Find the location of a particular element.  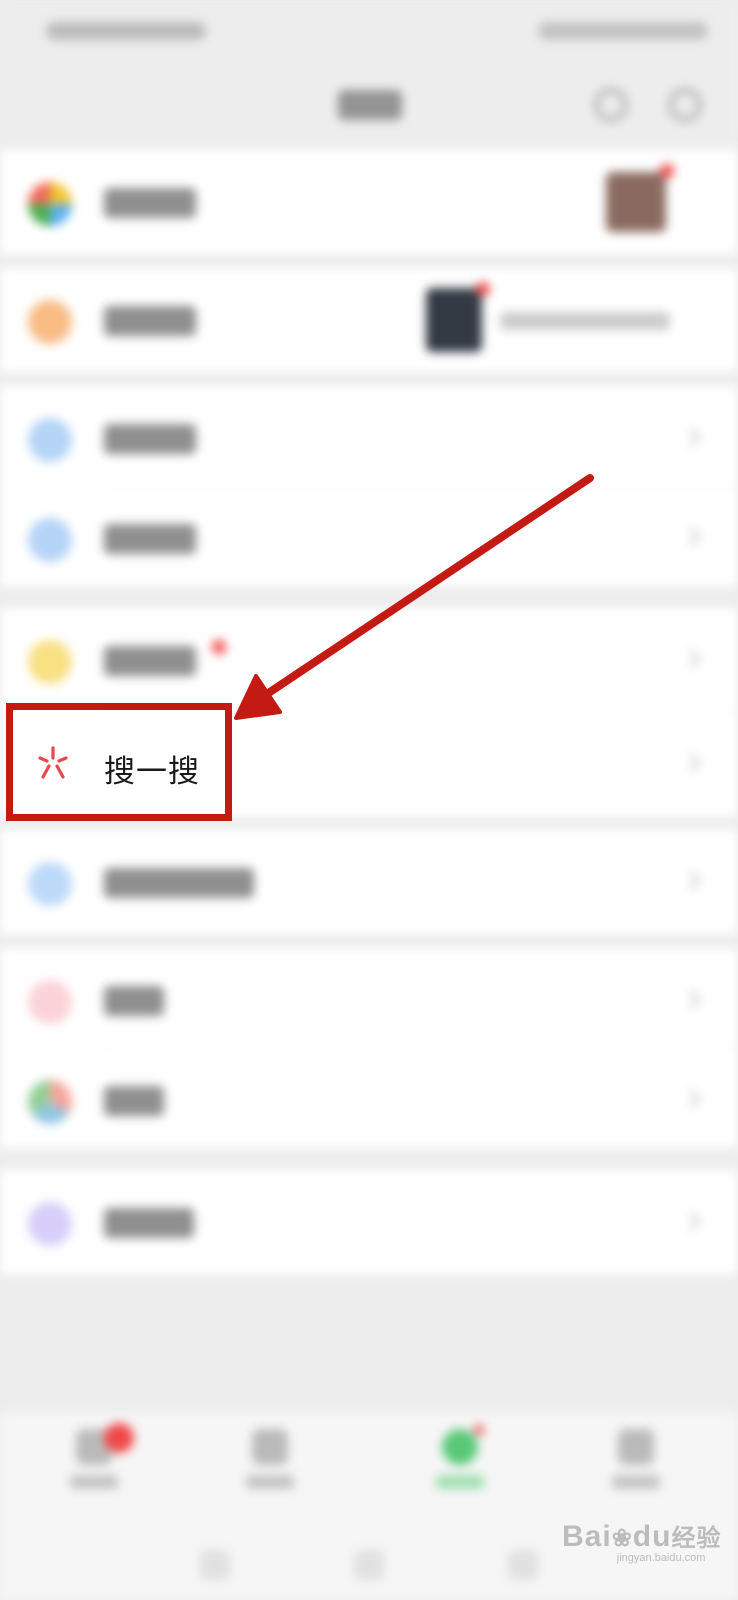

channels-preview-text is located at coordinates (585, 321).